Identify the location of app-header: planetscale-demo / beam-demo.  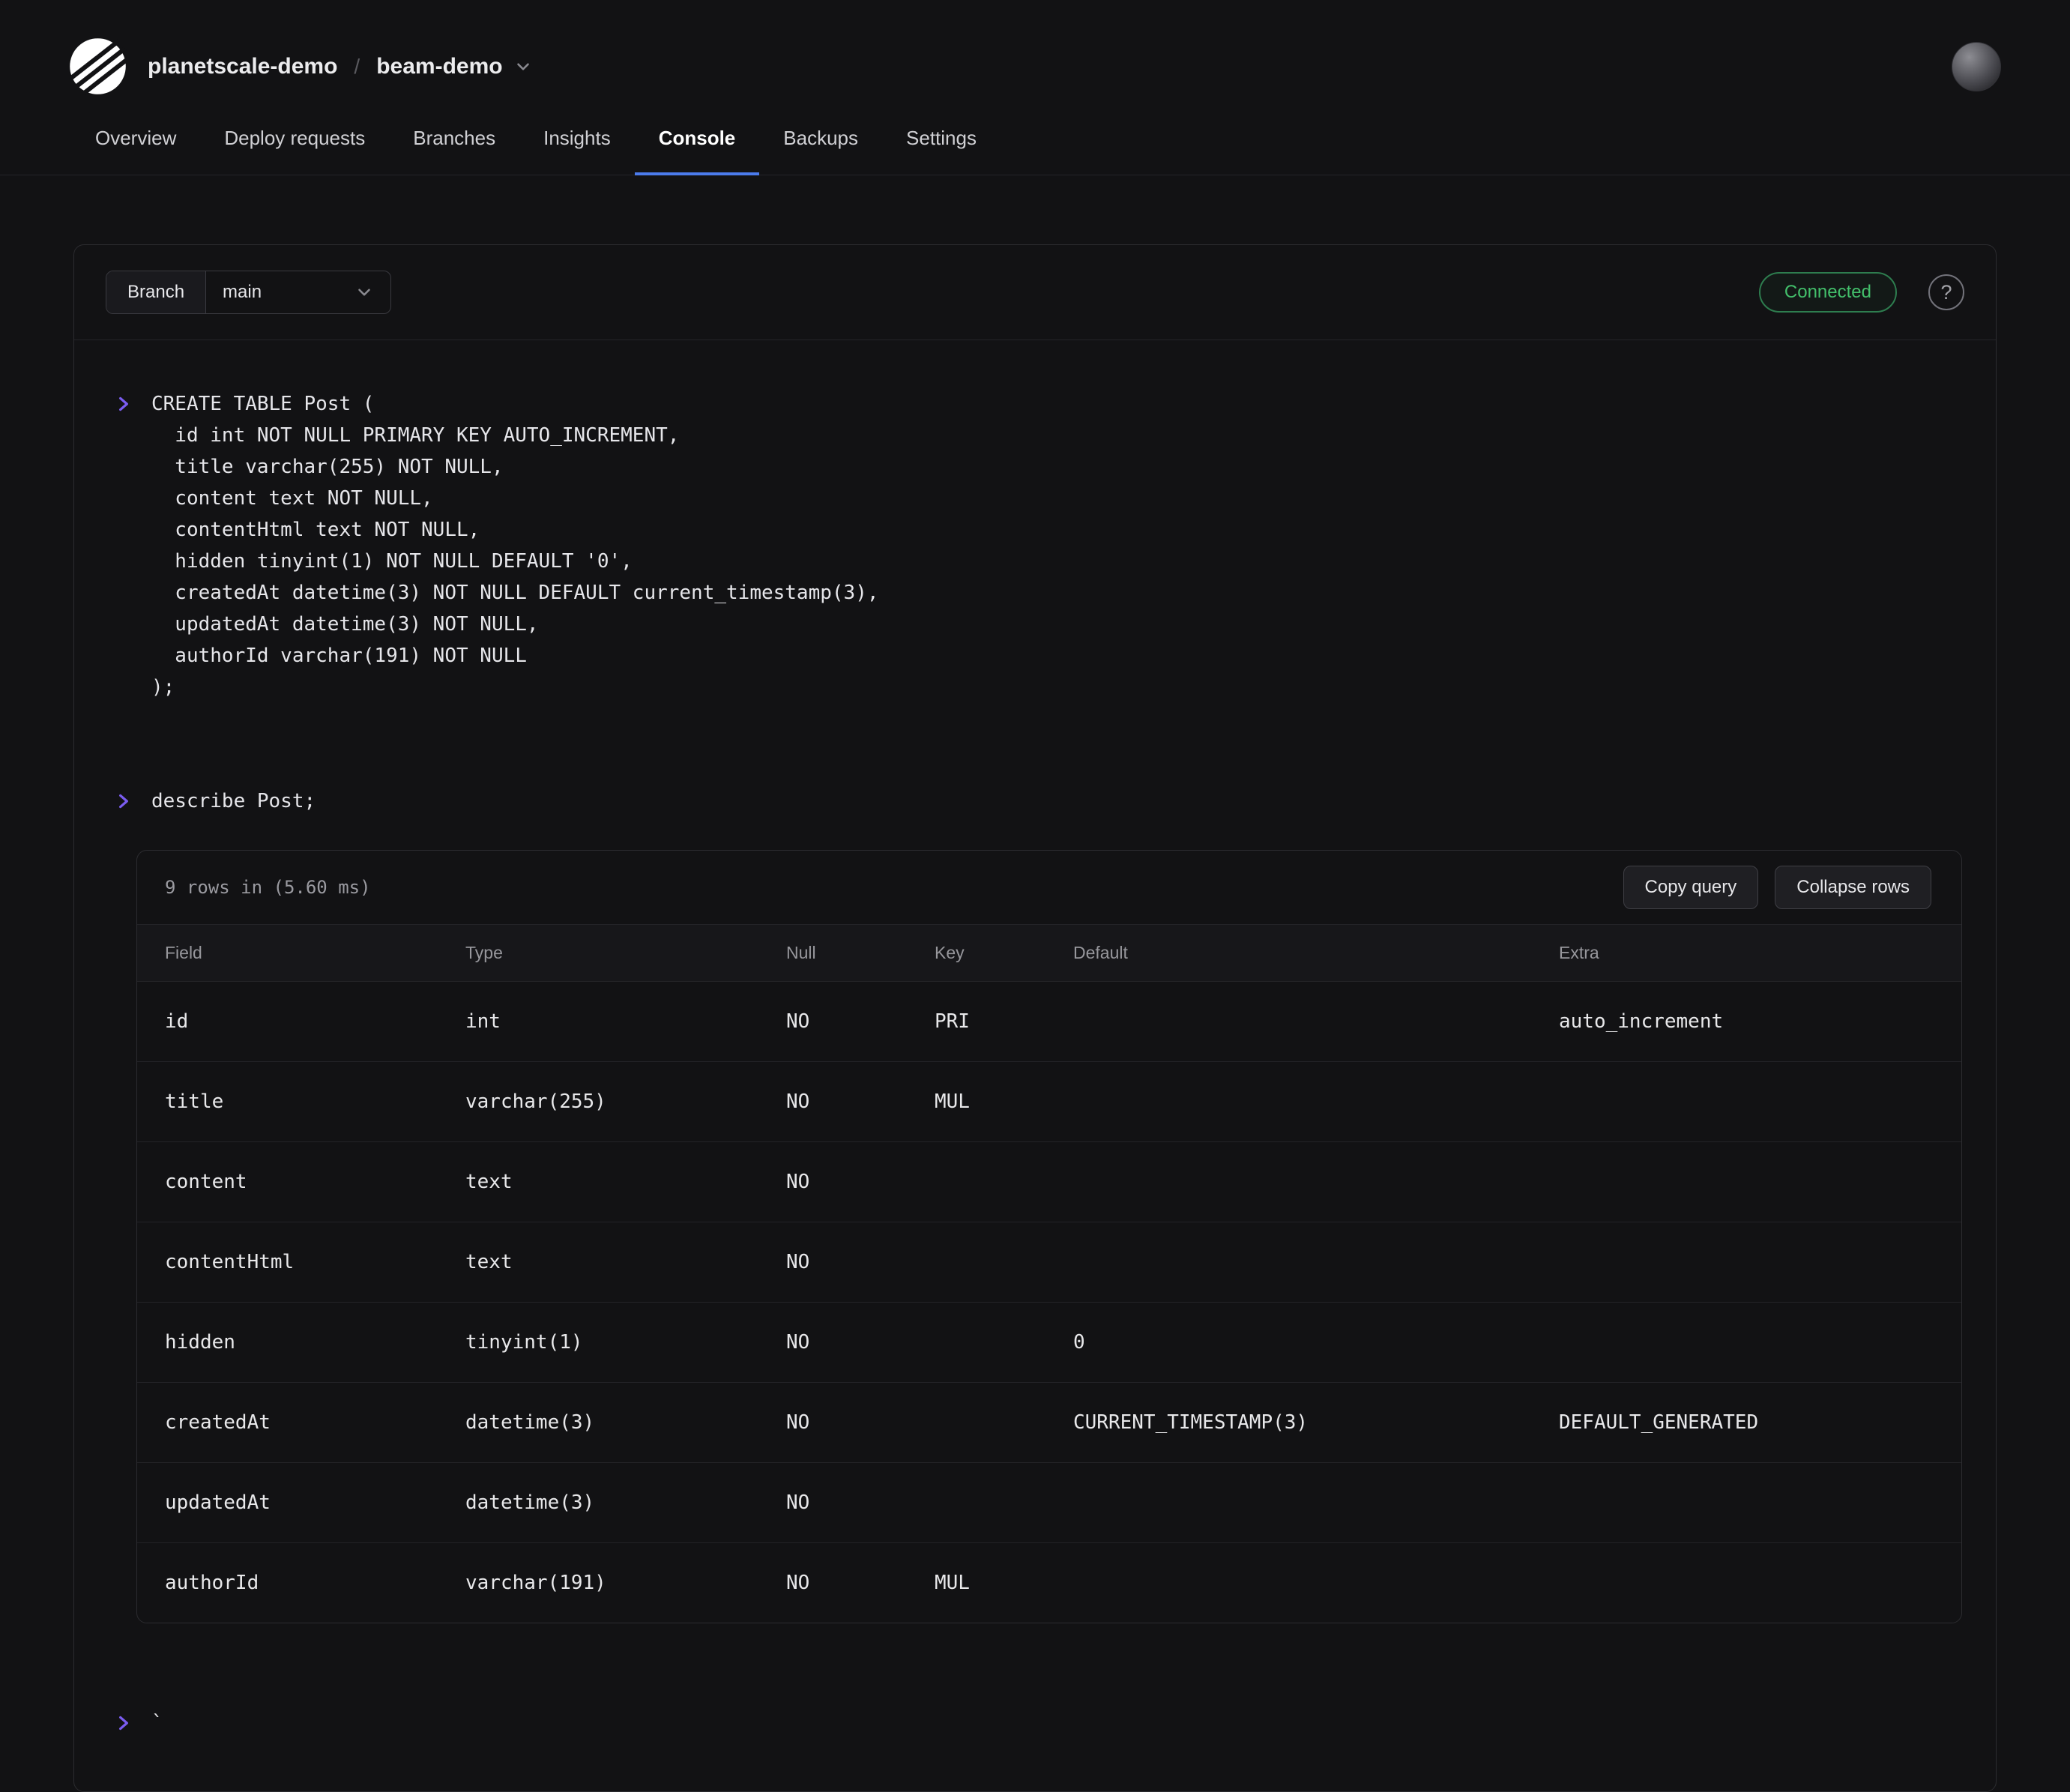
(1035, 47).